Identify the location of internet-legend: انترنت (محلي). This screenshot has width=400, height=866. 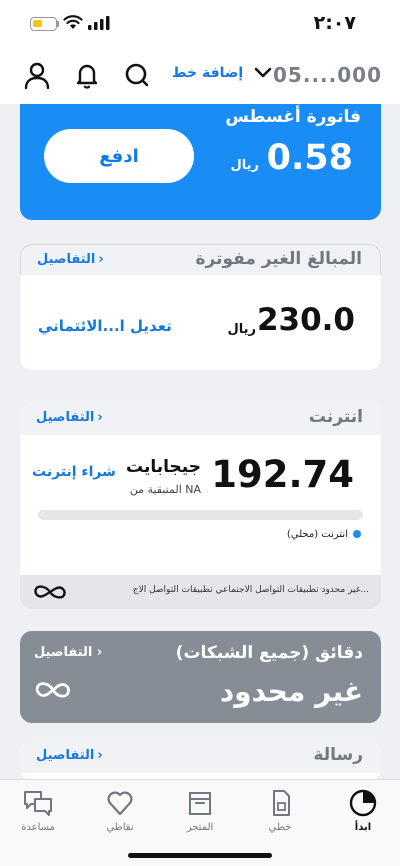
(324, 534).